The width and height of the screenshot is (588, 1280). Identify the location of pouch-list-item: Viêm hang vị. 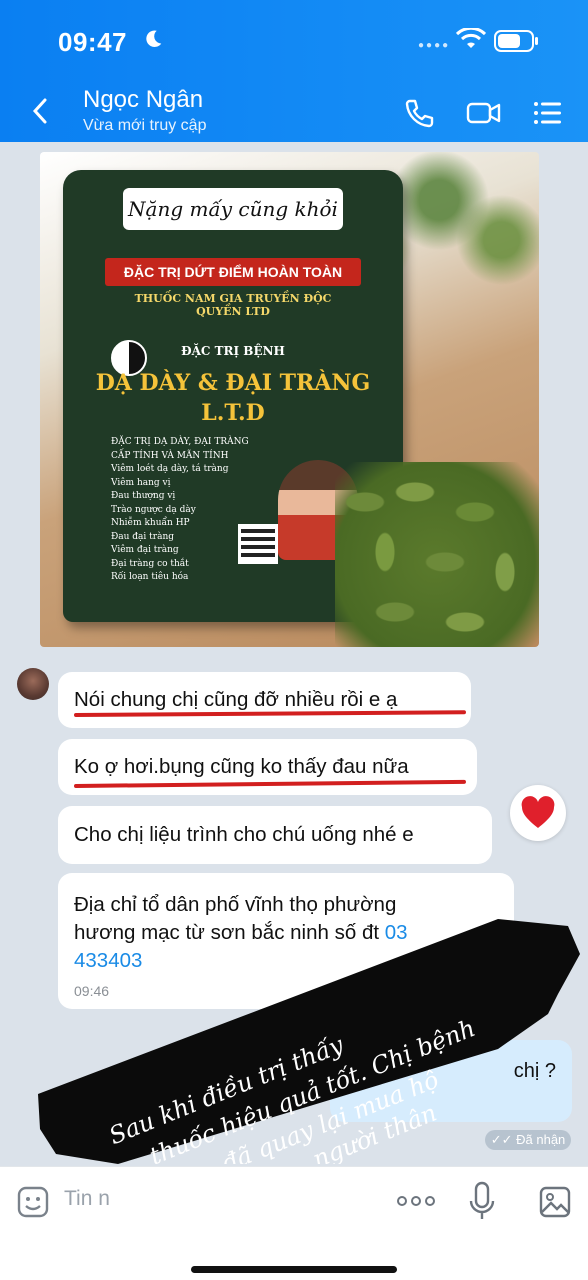
(141, 482).